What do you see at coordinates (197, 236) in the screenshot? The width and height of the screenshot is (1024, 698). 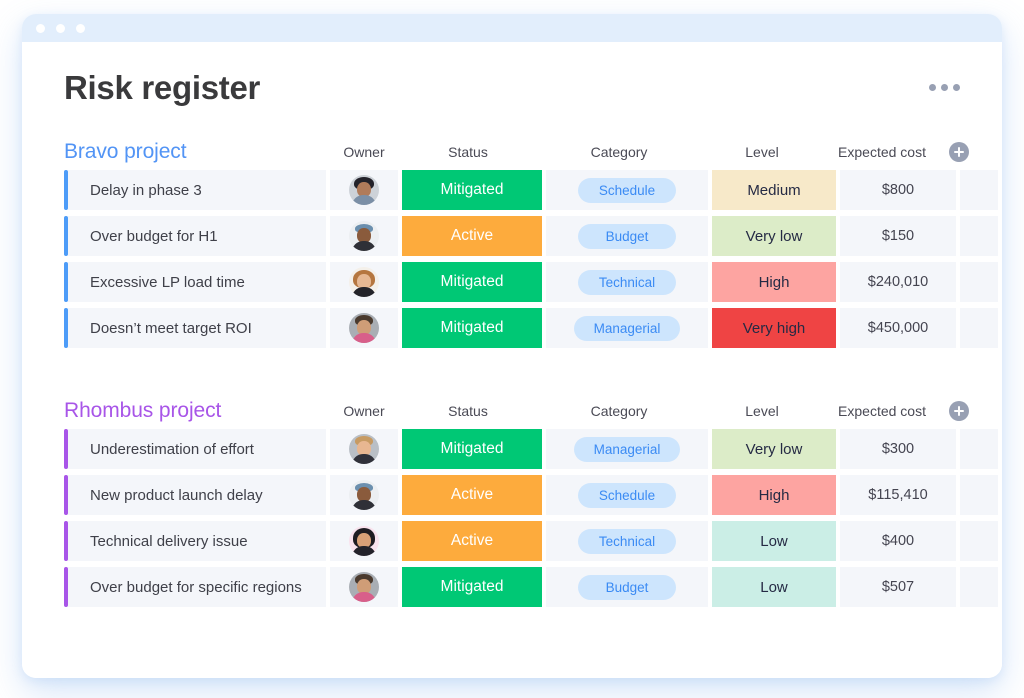 I see `row-title: Over budget for H1` at bounding box center [197, 236].